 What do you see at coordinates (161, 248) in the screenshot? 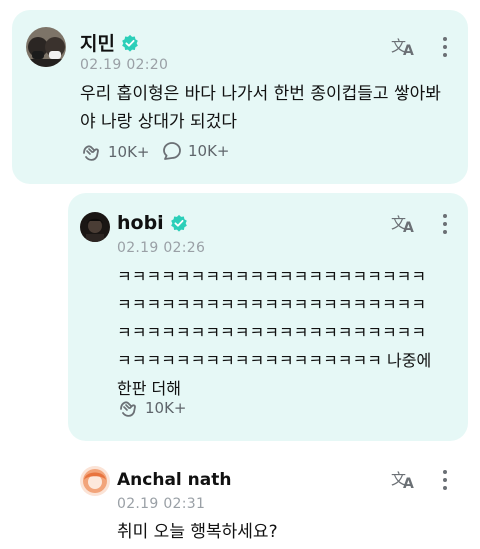
I see `post-time: 02.19 02:26` at bounding box center [161, 248].